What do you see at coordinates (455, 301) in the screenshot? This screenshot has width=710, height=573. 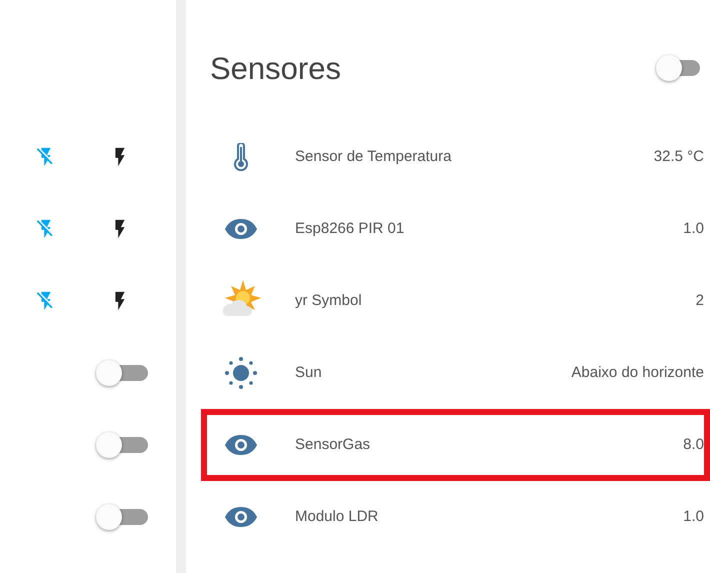 I see `sensor-row: yr Symbol 2` at bounding box center [455, 301].